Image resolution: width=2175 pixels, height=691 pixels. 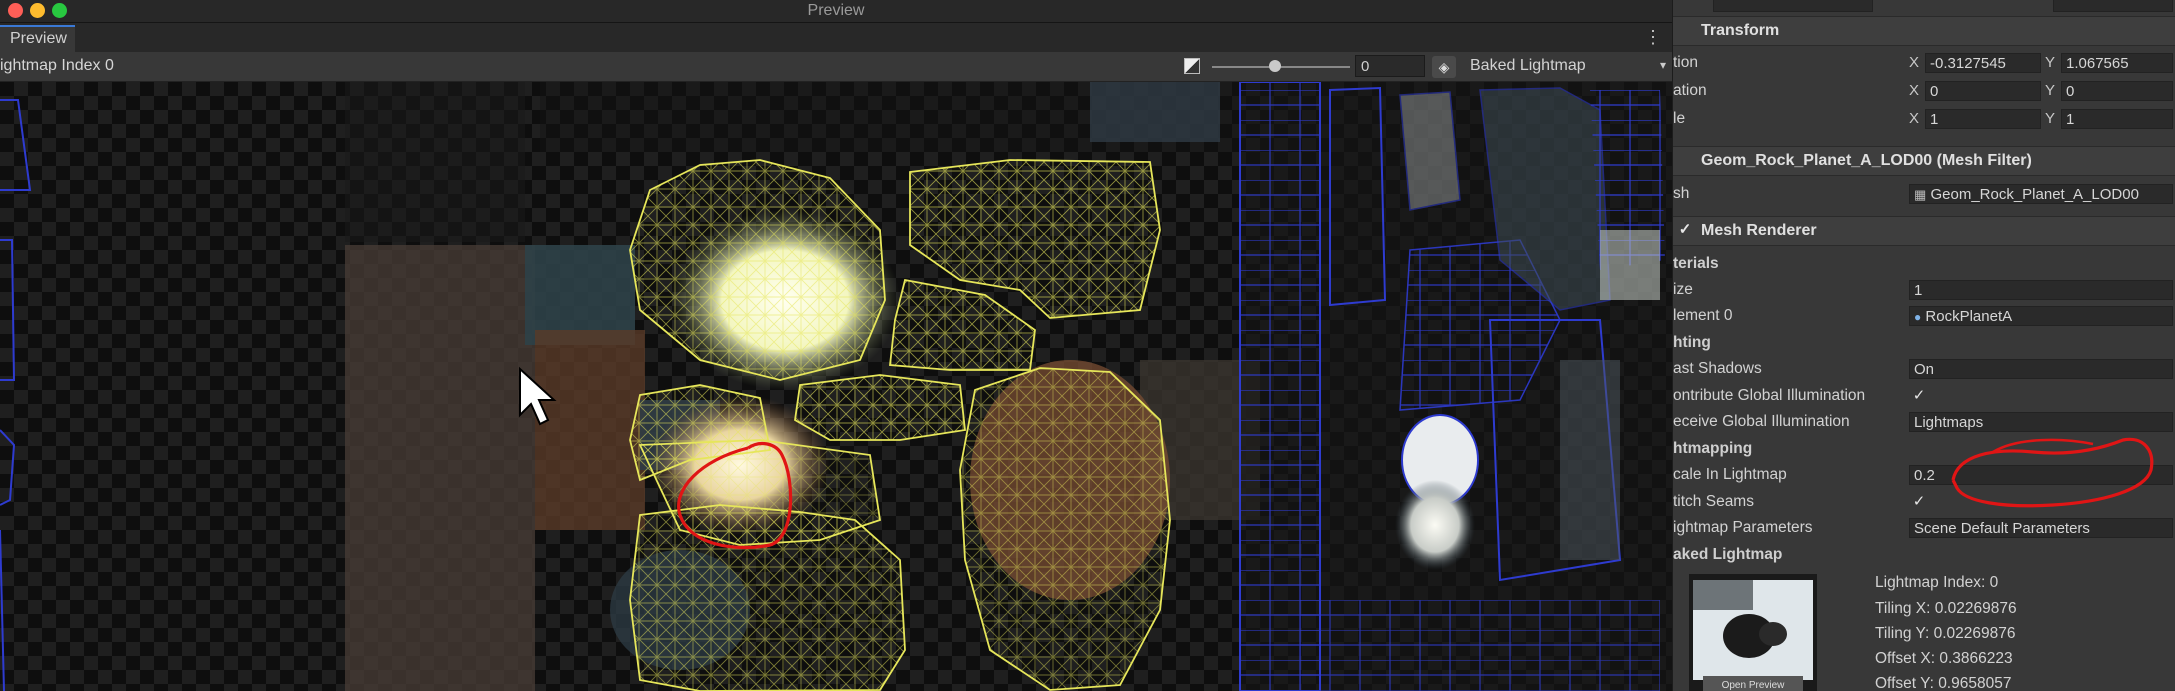 What do you see at coordinates (1662, 65) in the screenshot?
I see `chevron-down-icon: ▾` at bounding box center [1662, 65].